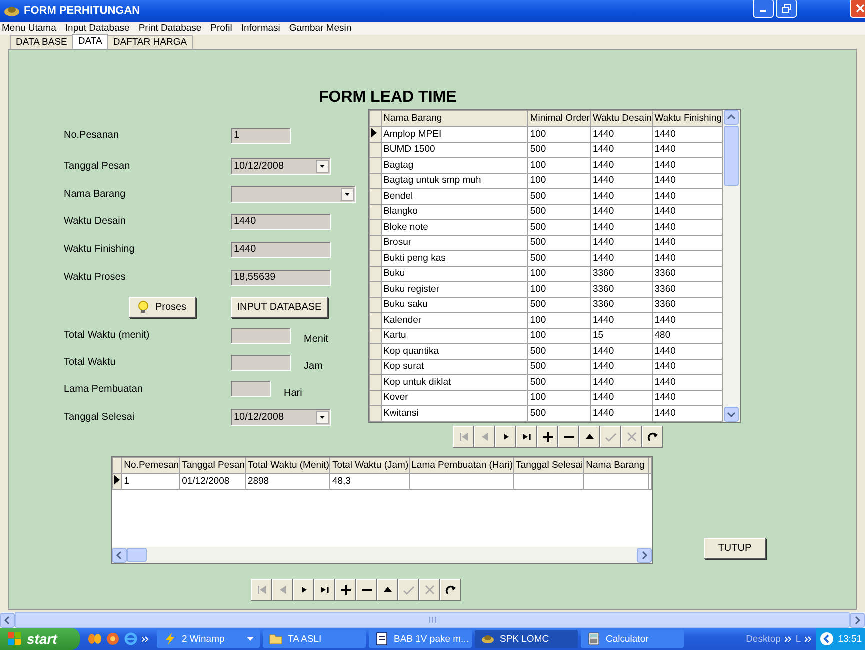 The height and width of the screenshot is (650, 865). Describe the element at coordinates (293, 194) in the screenshot. I see `dropdown-field` at that location.